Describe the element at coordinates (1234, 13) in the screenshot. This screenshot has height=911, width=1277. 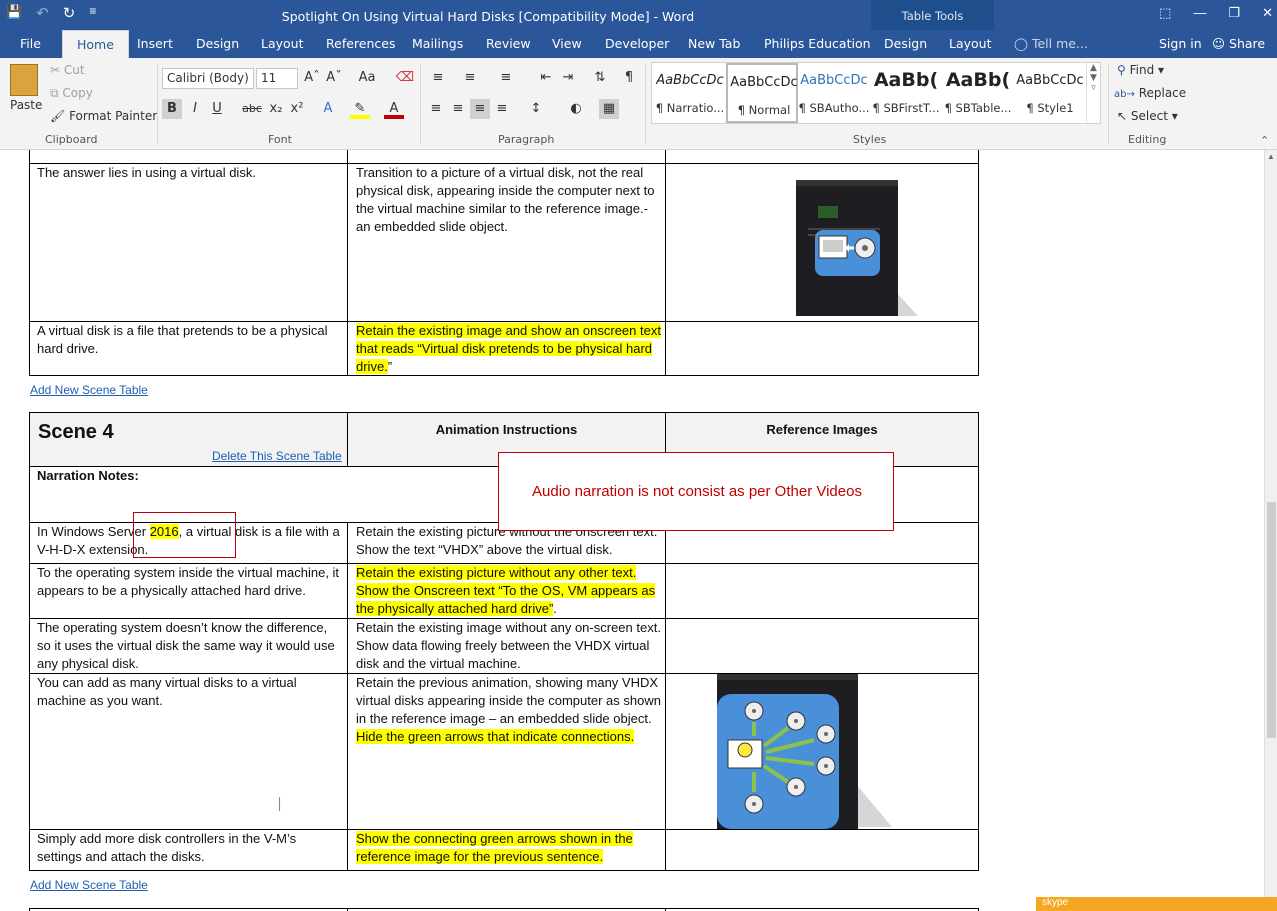
I see `restore-icon: ❐` at that location.